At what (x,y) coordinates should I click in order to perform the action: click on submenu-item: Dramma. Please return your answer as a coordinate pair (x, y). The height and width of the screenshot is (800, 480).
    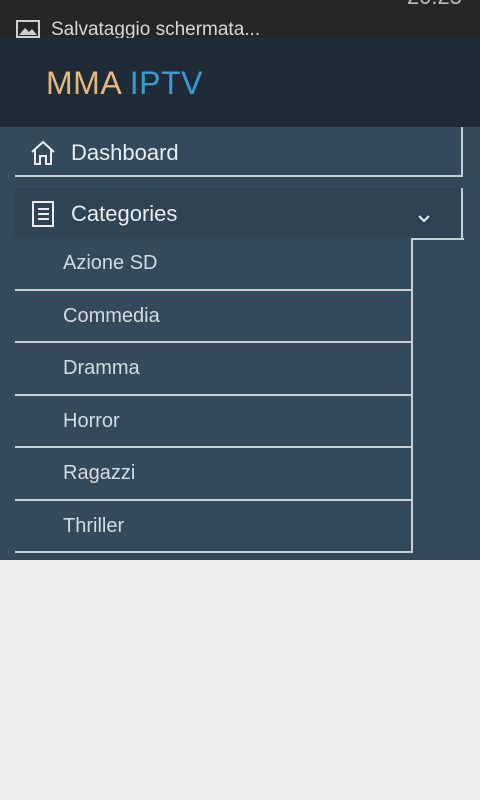
    Looking at the image, I should click on (214, 369).